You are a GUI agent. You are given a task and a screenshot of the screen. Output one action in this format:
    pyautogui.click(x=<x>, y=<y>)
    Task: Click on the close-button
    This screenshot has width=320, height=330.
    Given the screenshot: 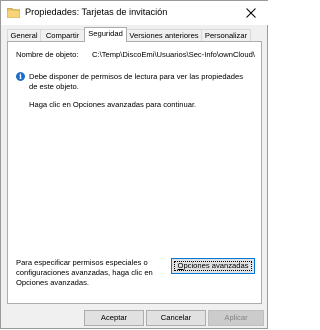 What is the action you would take?
    pyautogui.click(x=251, y=13)
    